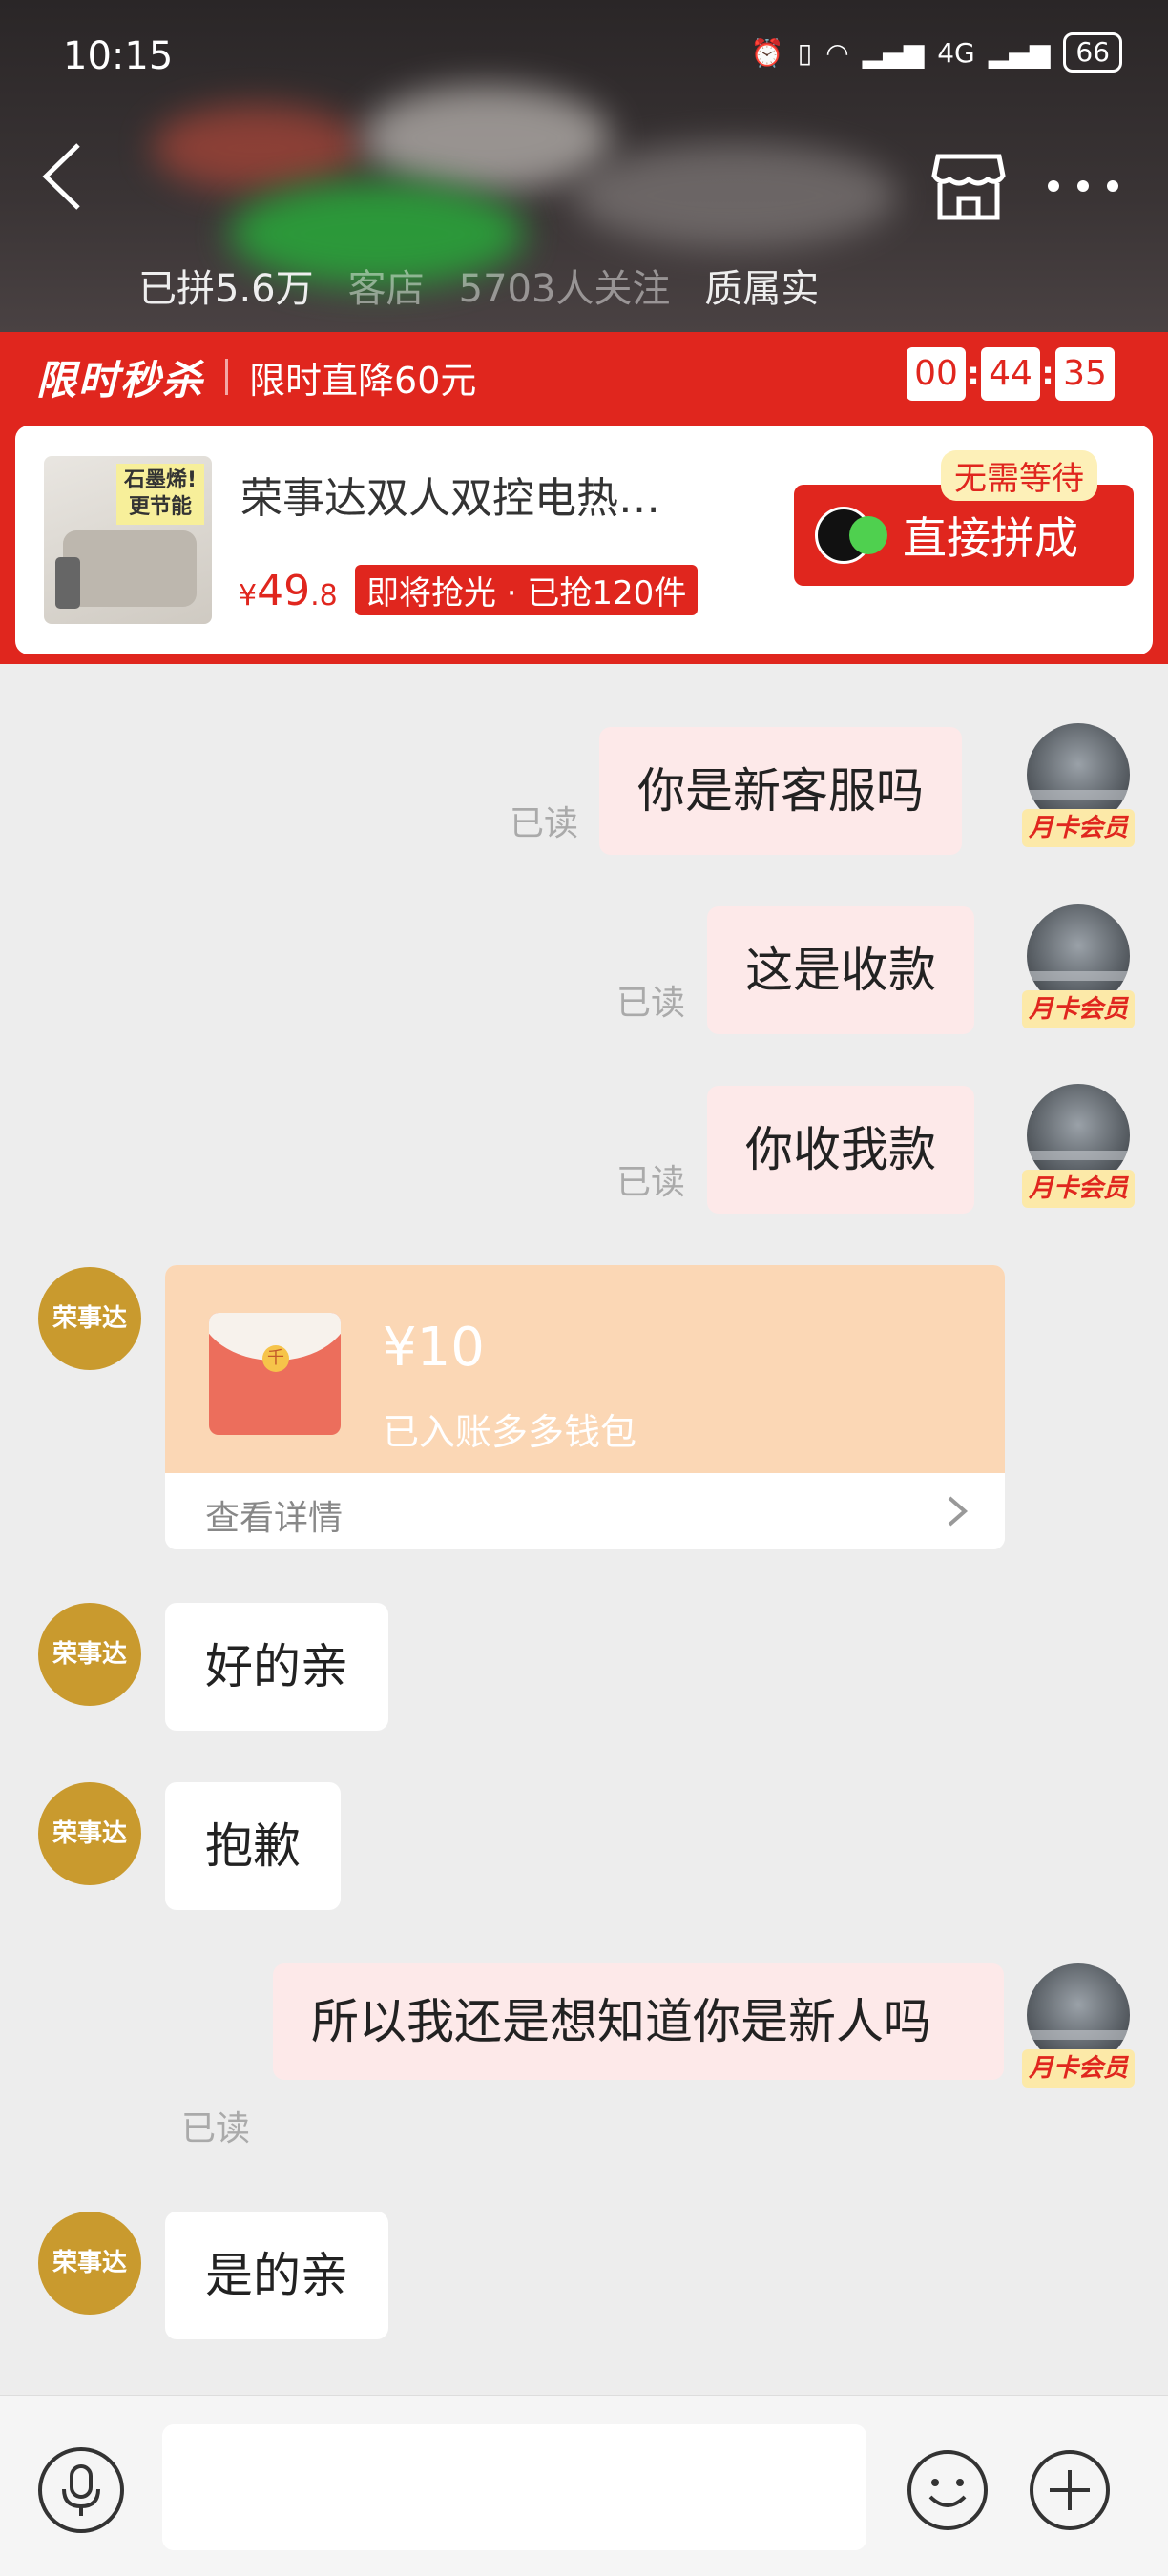 The width and height of the screenshot is (1168, 2576). I want to click on battery-icon: 66, so click(1092, 52).